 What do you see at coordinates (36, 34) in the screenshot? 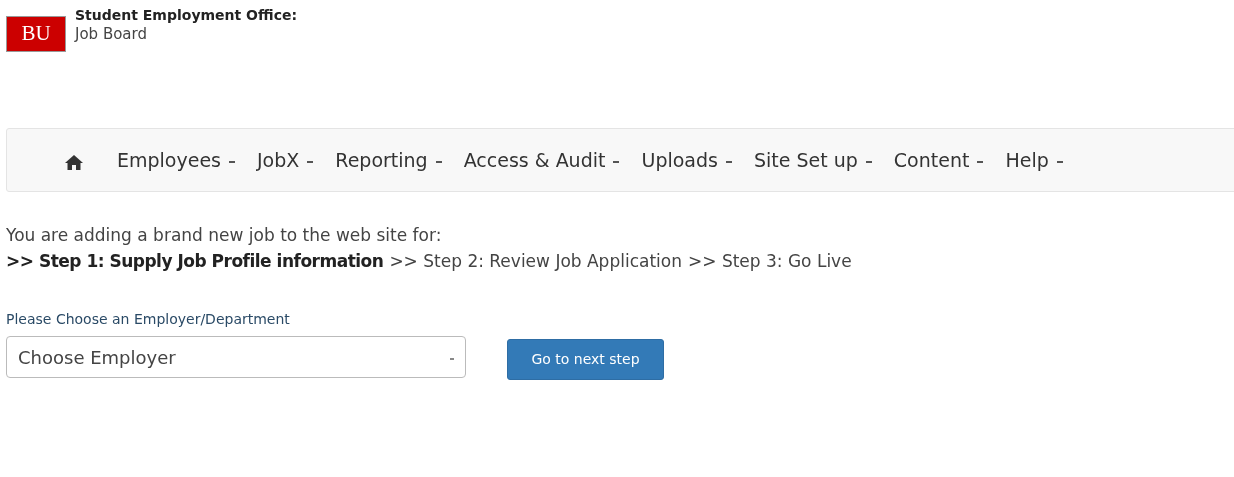
I see `logo: BU` at bounding box center [36, 34].